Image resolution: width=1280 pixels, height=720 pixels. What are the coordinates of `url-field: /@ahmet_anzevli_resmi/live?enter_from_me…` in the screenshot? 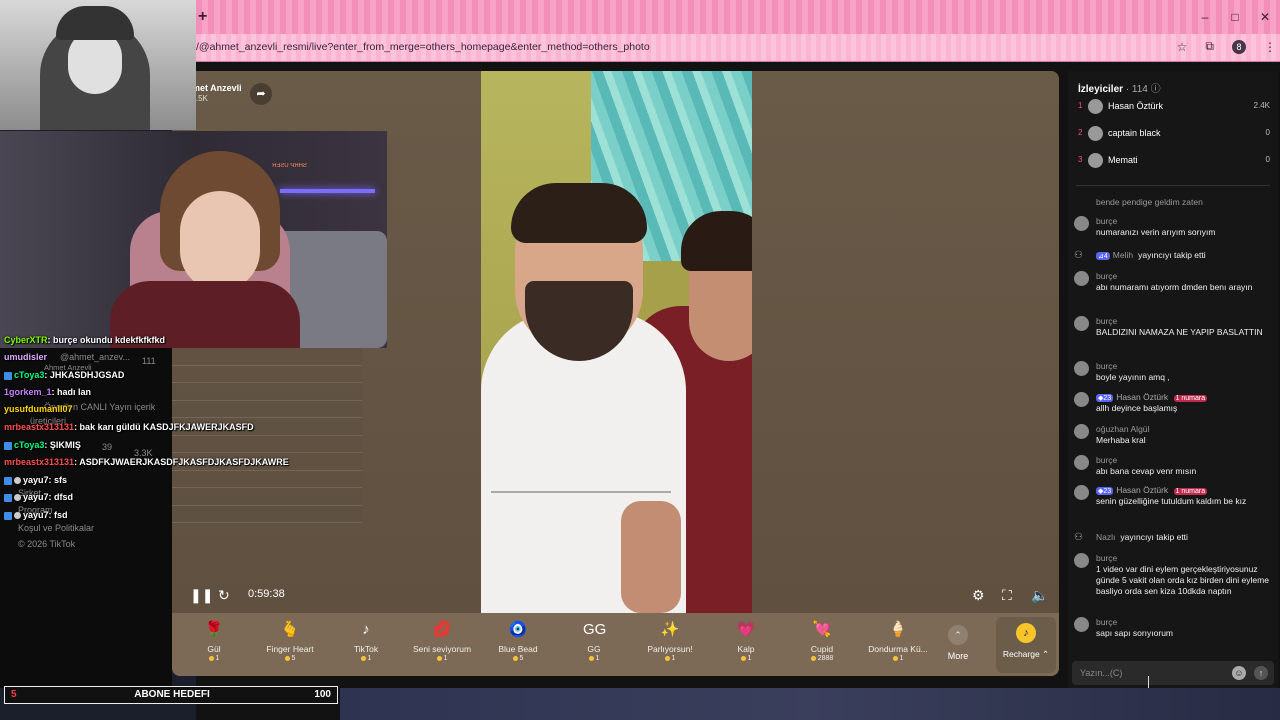 It's located at (423, 47).